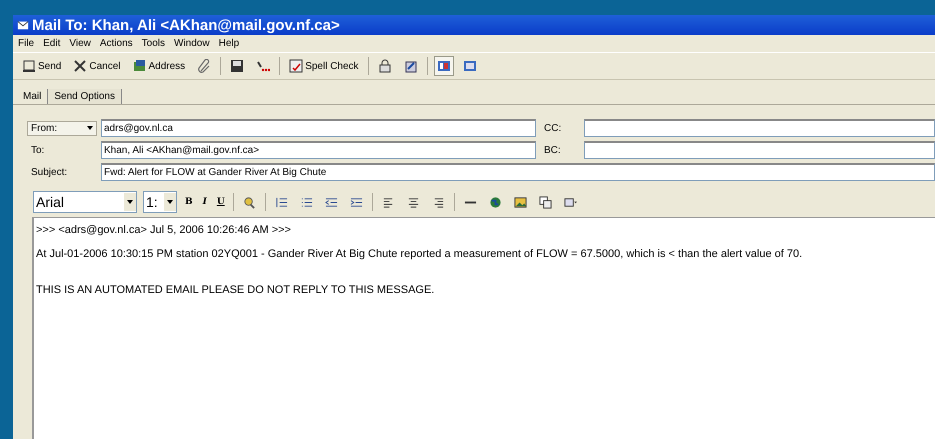  I want to click on toolbar-button: Spell Check, so click(324, 66).